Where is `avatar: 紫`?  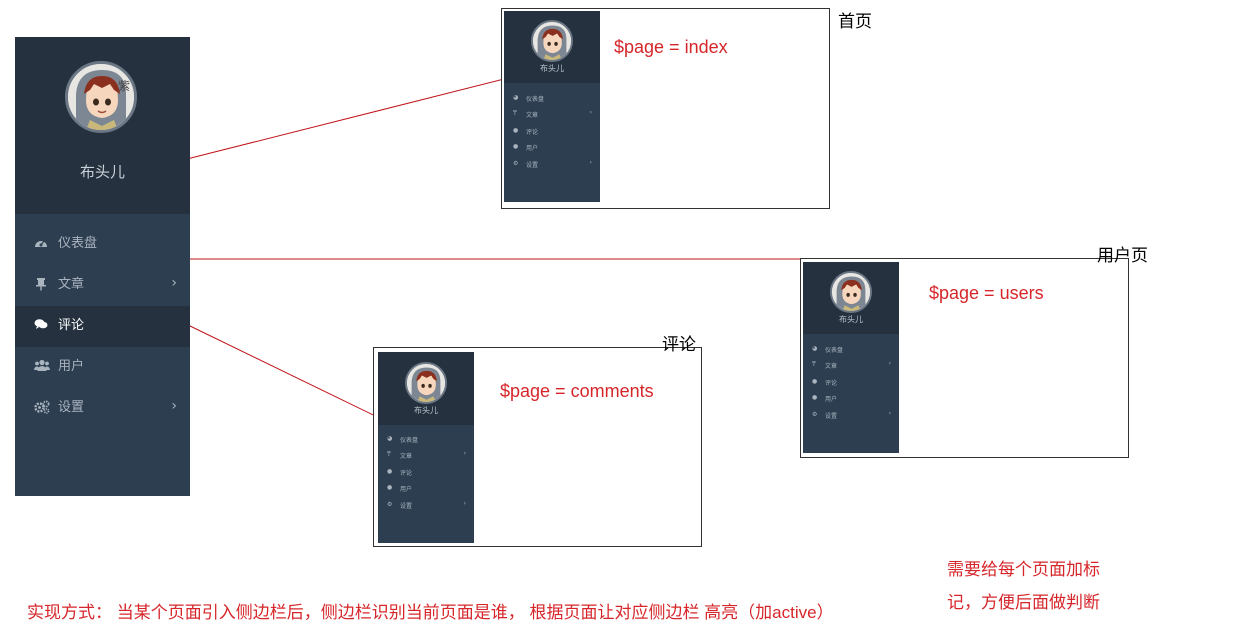 avatar: 紫 is located at coordinates (101, 97).